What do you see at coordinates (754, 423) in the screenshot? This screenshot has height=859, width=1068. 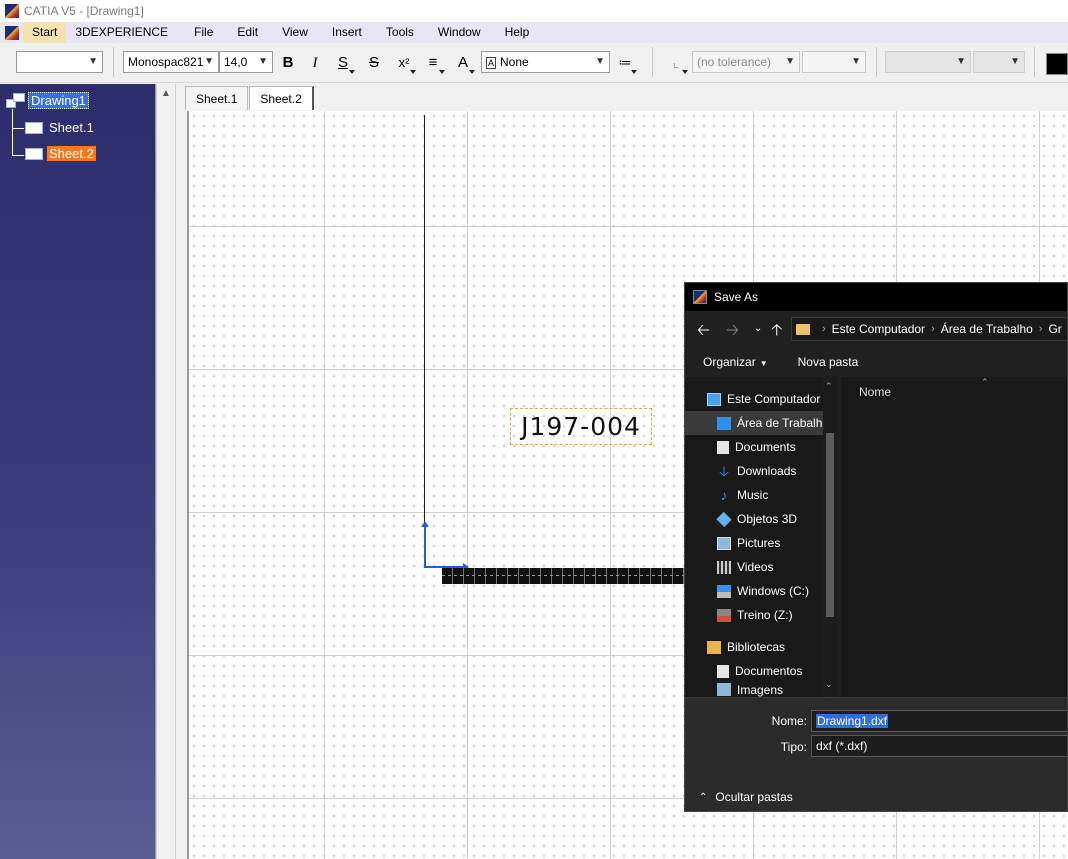 I see `nav-item-area-de-trabalho: Área de Trabalho` at bounding box center [754, 423].